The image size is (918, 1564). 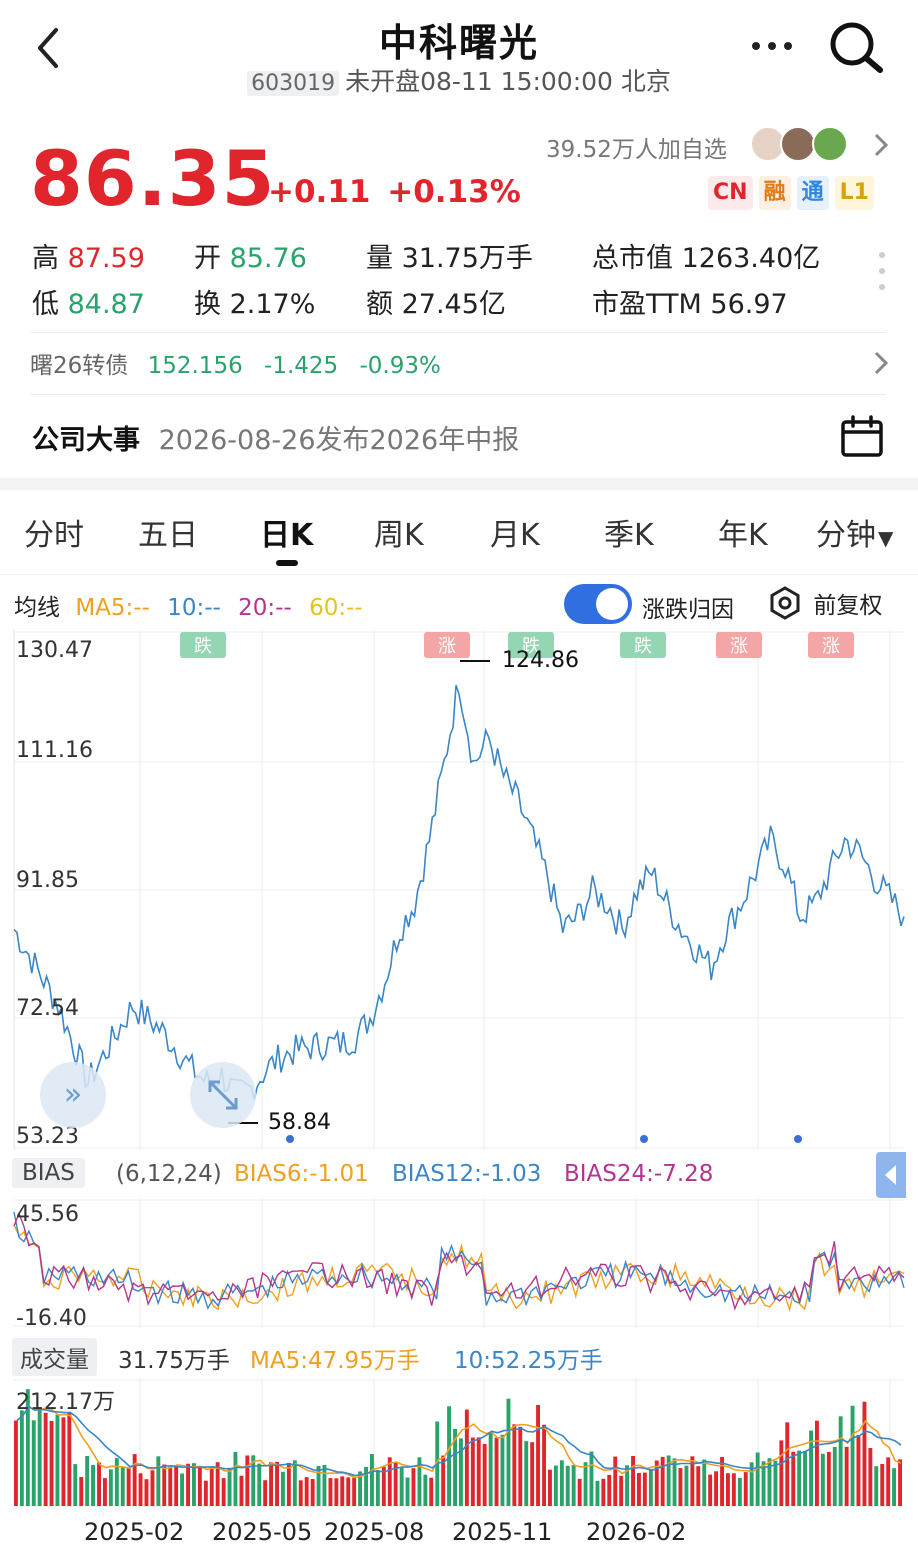 What do you see at coordinates (73, 1095) in the screenshot?
I see `expand-sidebar-button: »` at bounding box center [73, 1095].